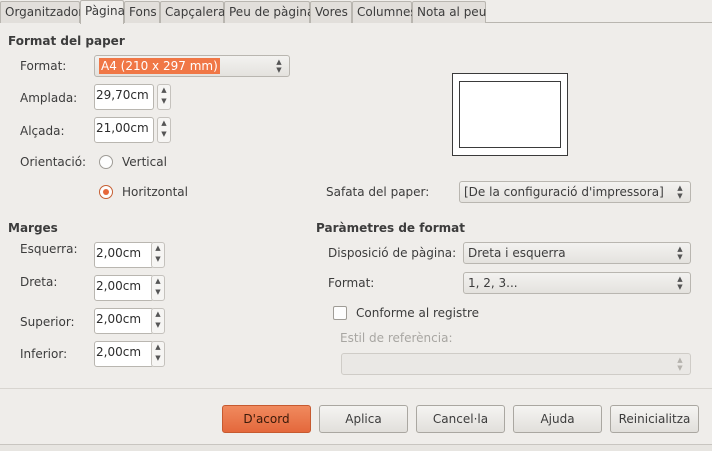 This screenshot has height=451, width=712. What do you see at coordinates (384, 12) in the screenshot?
I see `tab-columnes: Columnes` at bounding box center [384, 12].